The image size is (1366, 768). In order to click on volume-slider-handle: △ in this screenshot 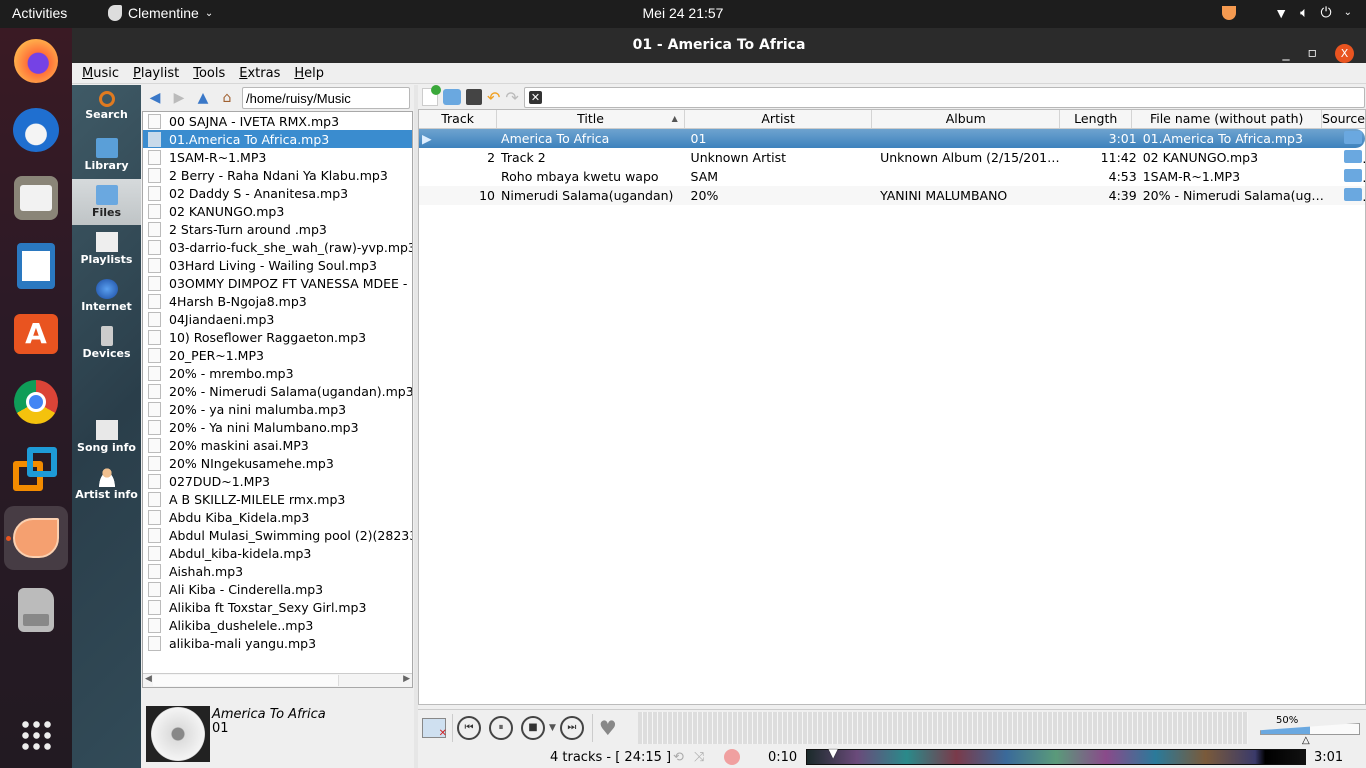, I will do `click(1306, 740)`.